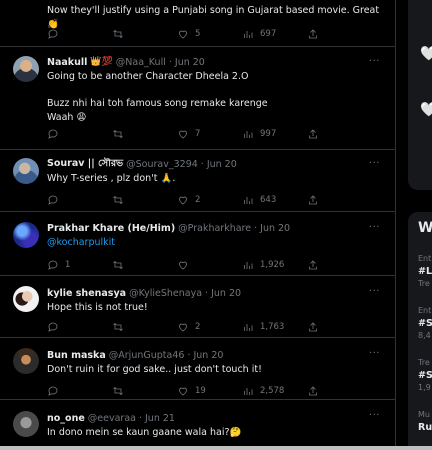  I want to click on views-button: 1,926, so click(272, 265).